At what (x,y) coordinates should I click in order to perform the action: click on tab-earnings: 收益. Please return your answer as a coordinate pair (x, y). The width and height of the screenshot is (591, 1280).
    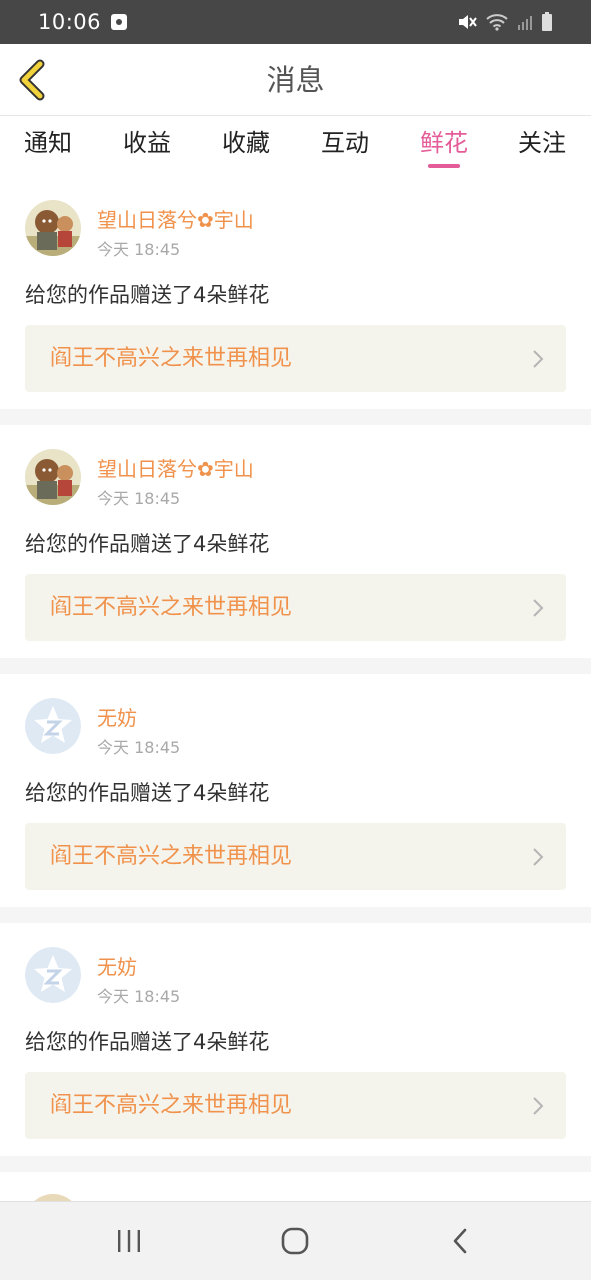
    Looking at the image, I should click on (147, 146).